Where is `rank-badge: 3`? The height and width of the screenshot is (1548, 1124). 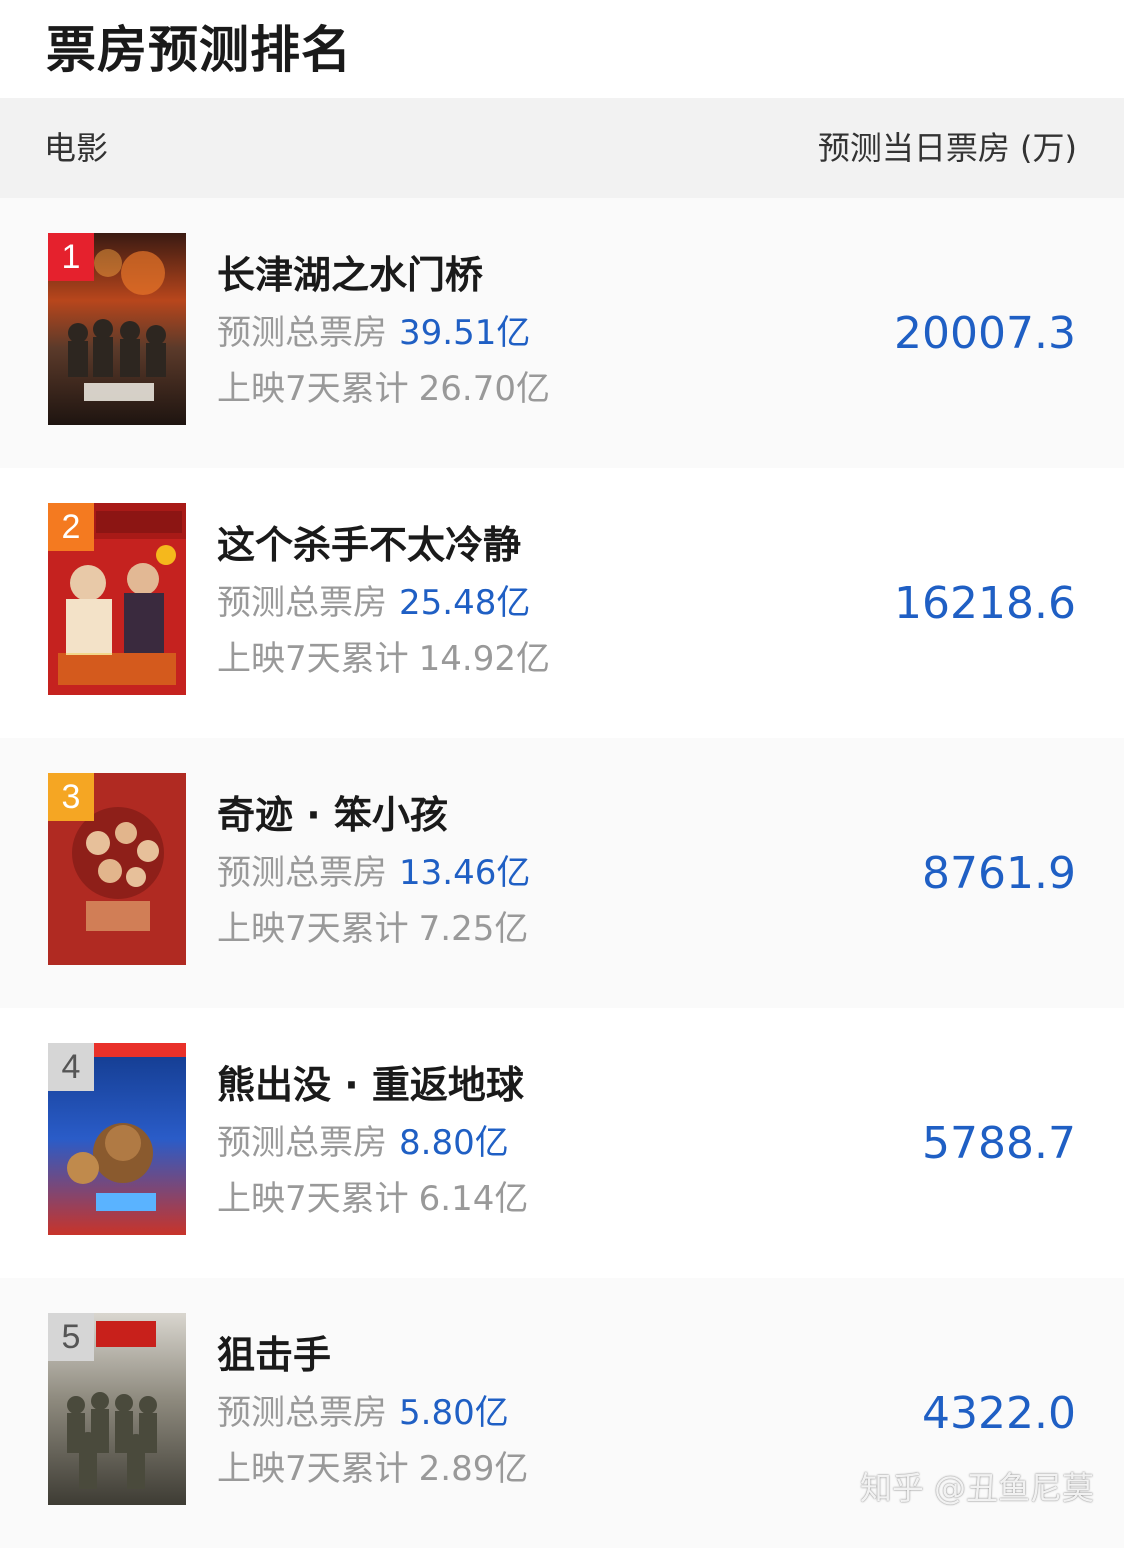
rank-badge: 3 is located at coordinates (71, 797).